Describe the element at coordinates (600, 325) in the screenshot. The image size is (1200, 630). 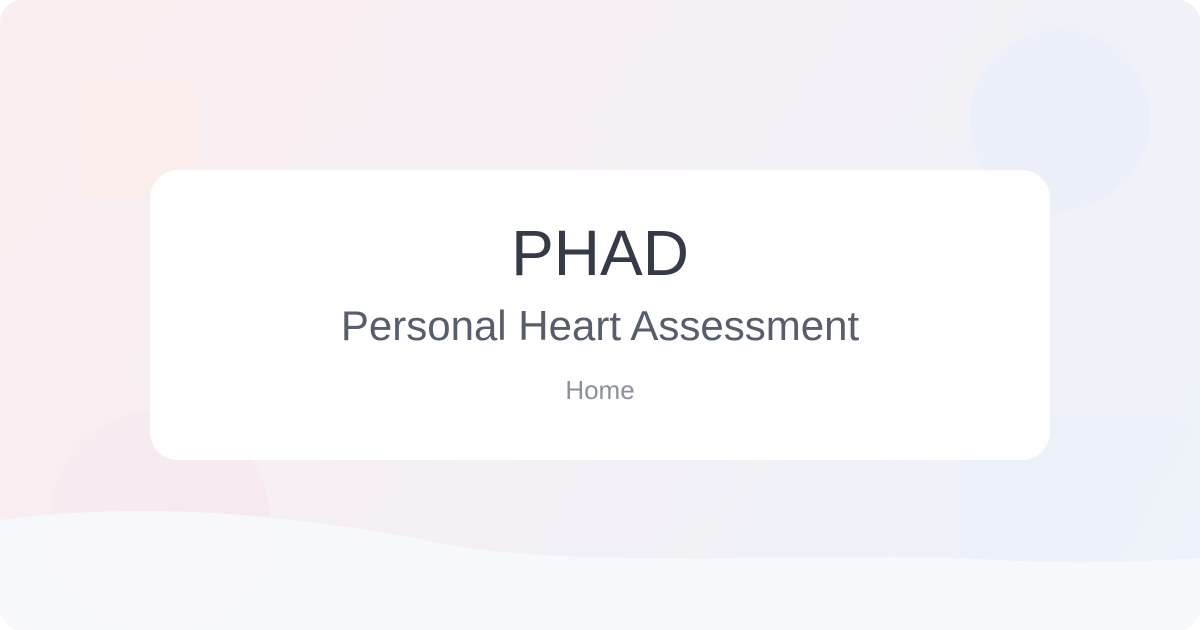
I see `page-subtitle: Personal Heart Assessment` at that location.